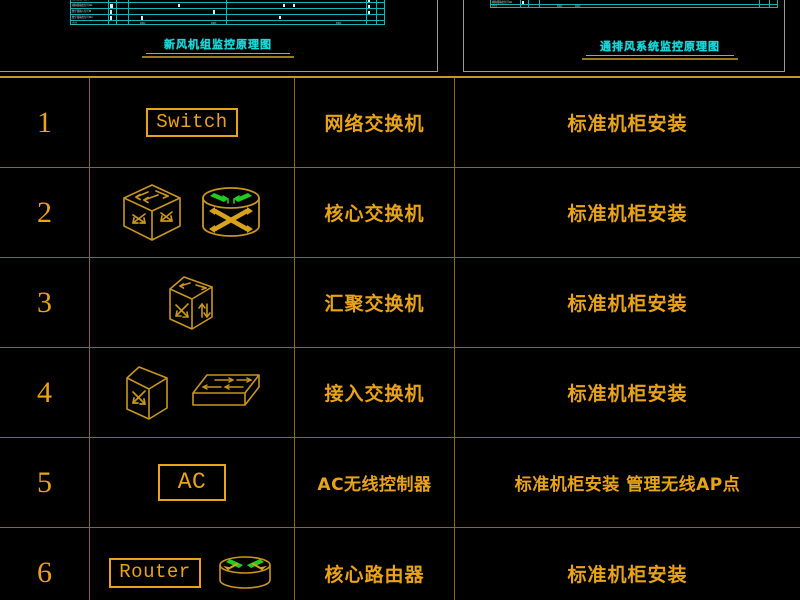  I want to click on row-number-cell: 4, so click(45, 392).